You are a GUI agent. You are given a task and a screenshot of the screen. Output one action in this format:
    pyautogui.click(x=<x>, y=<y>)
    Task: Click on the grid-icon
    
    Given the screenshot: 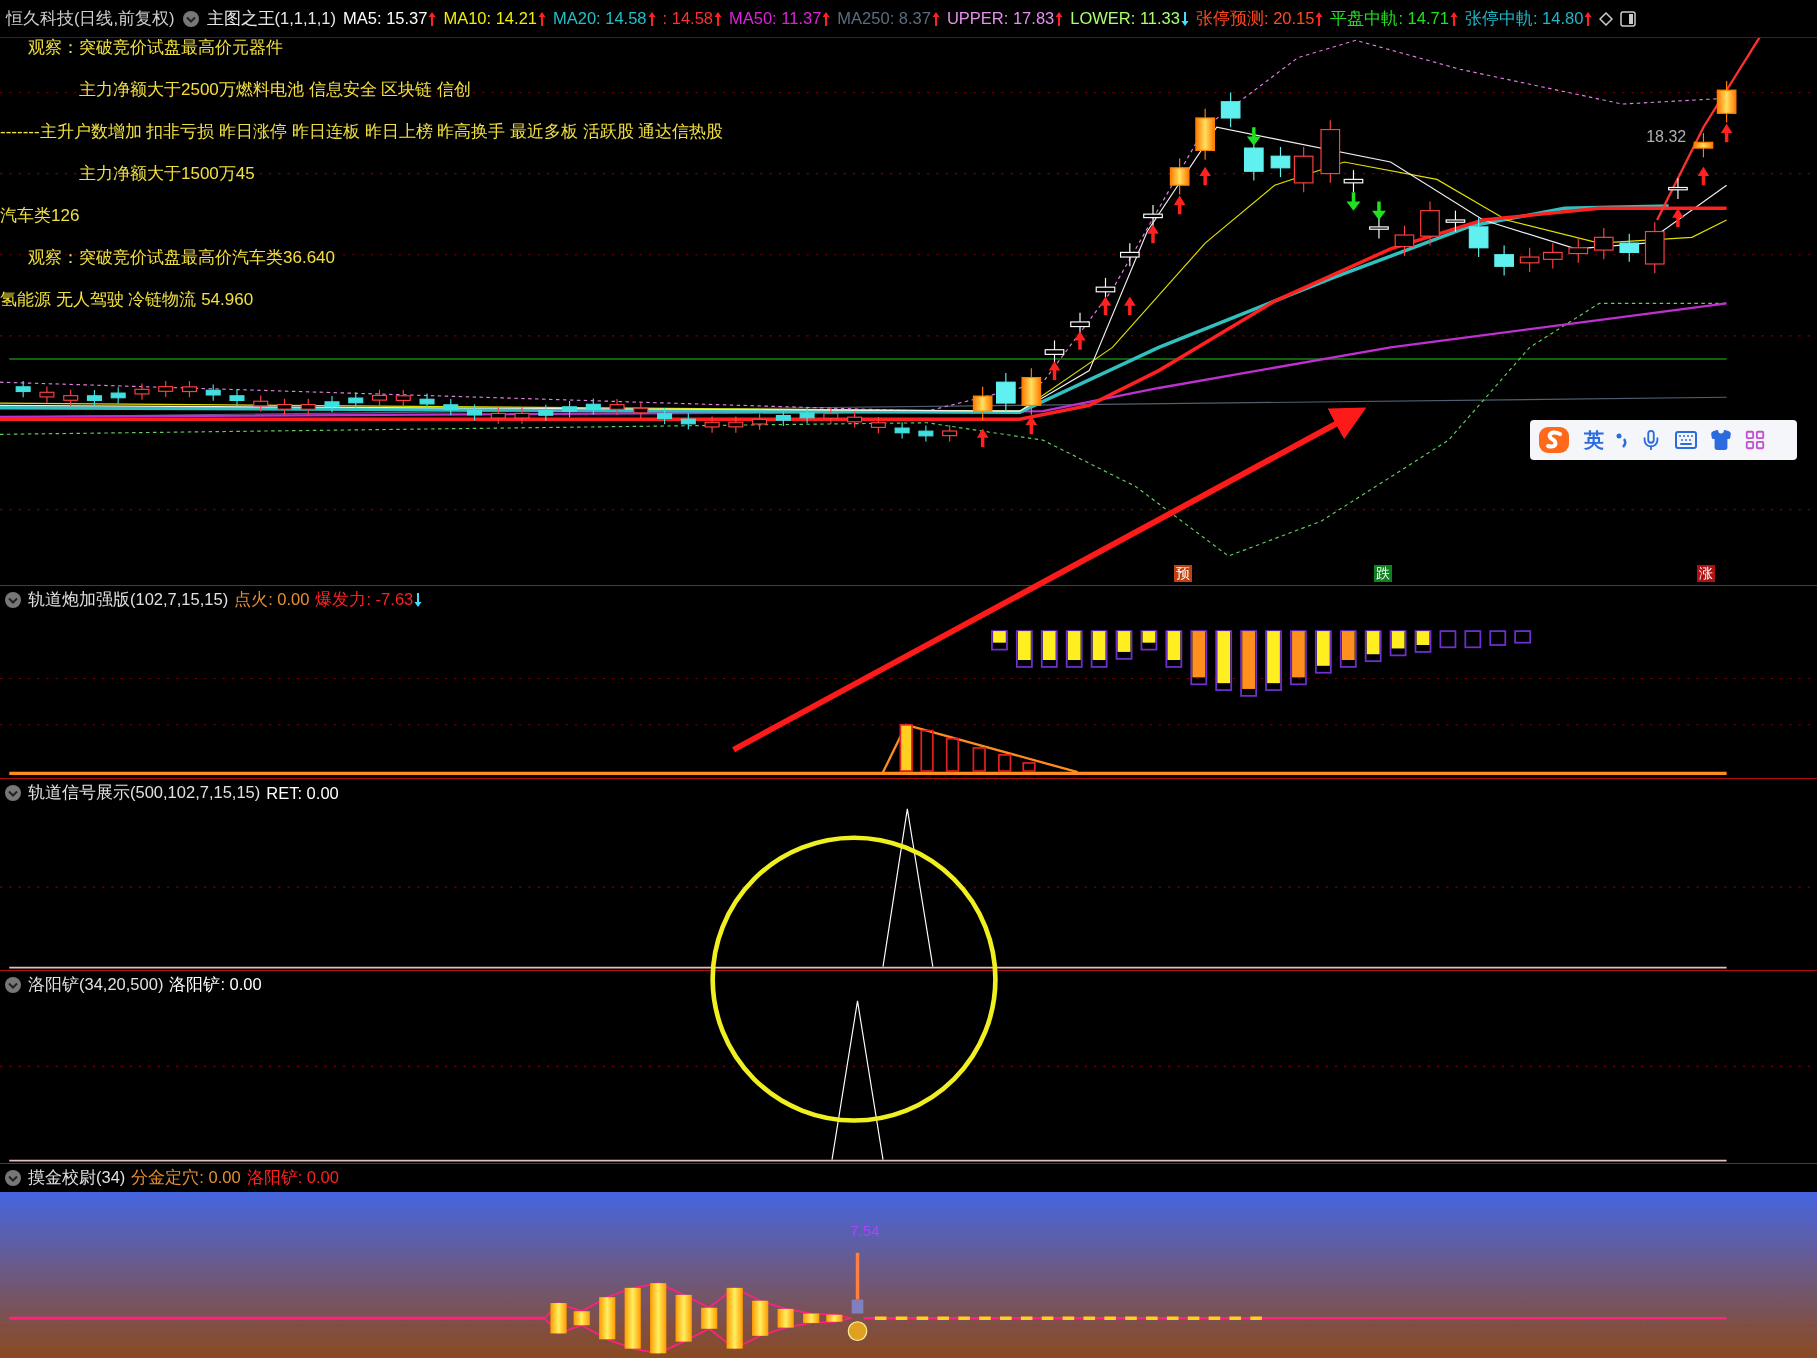 What is the action you would take?
    pyautogui.click(x=1755, y=440)
    